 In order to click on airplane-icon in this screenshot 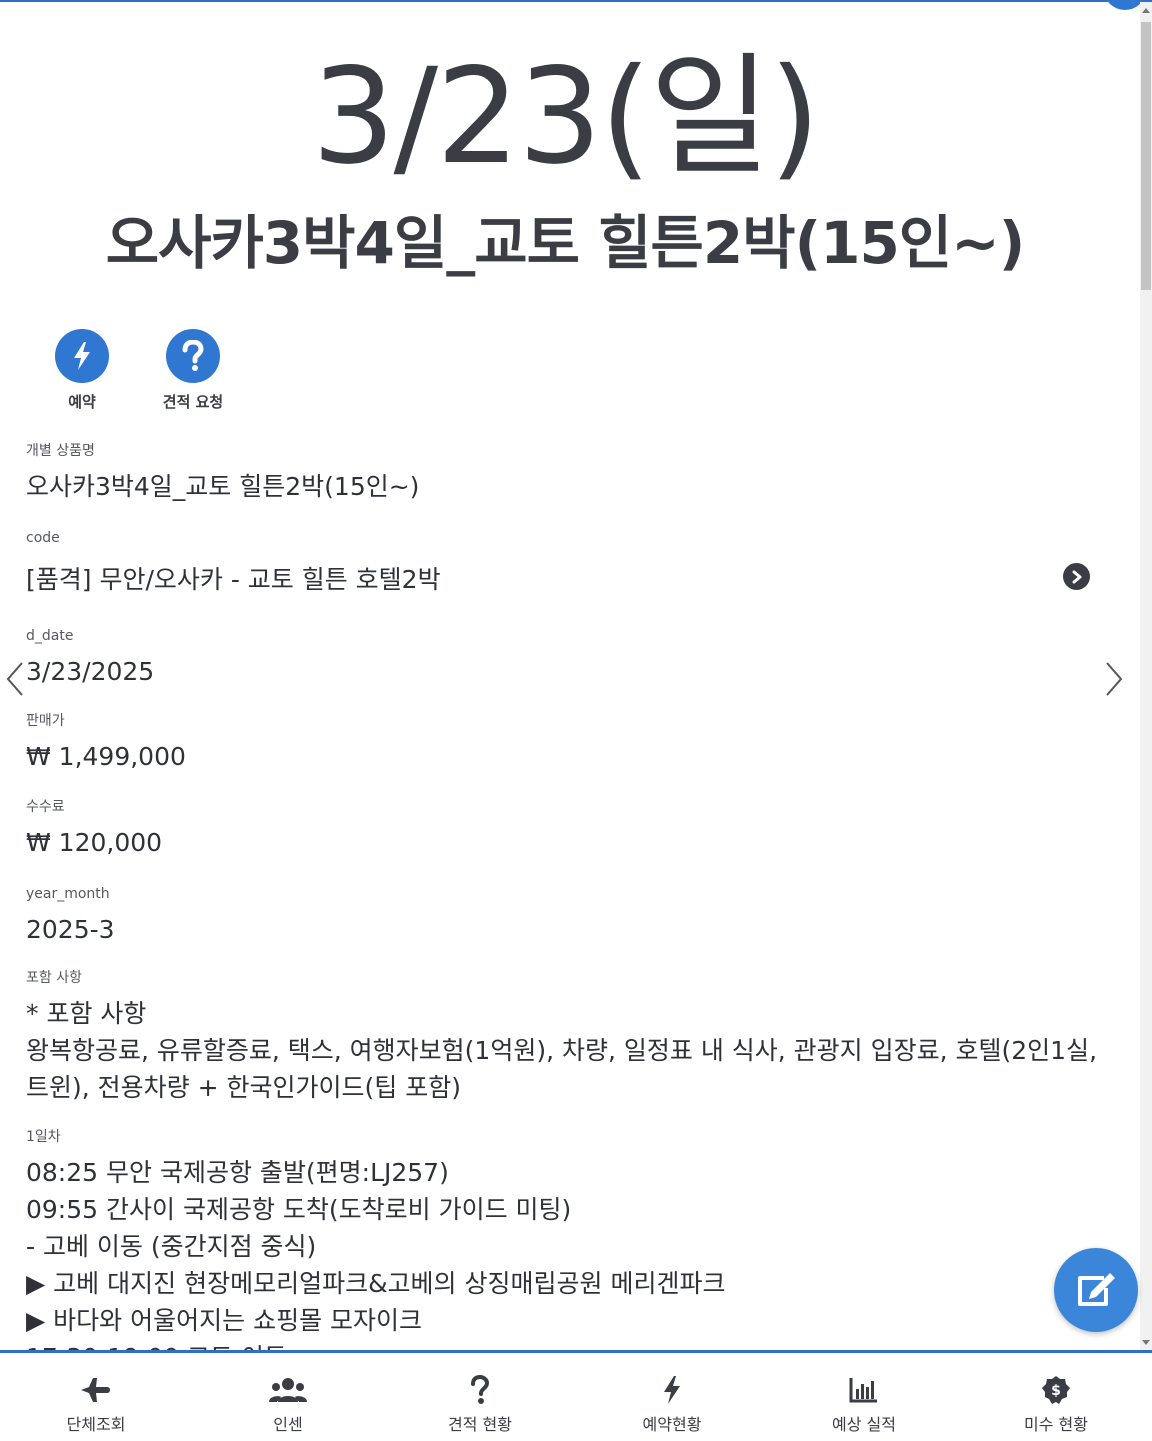, I will do `click(95, 1390)`.